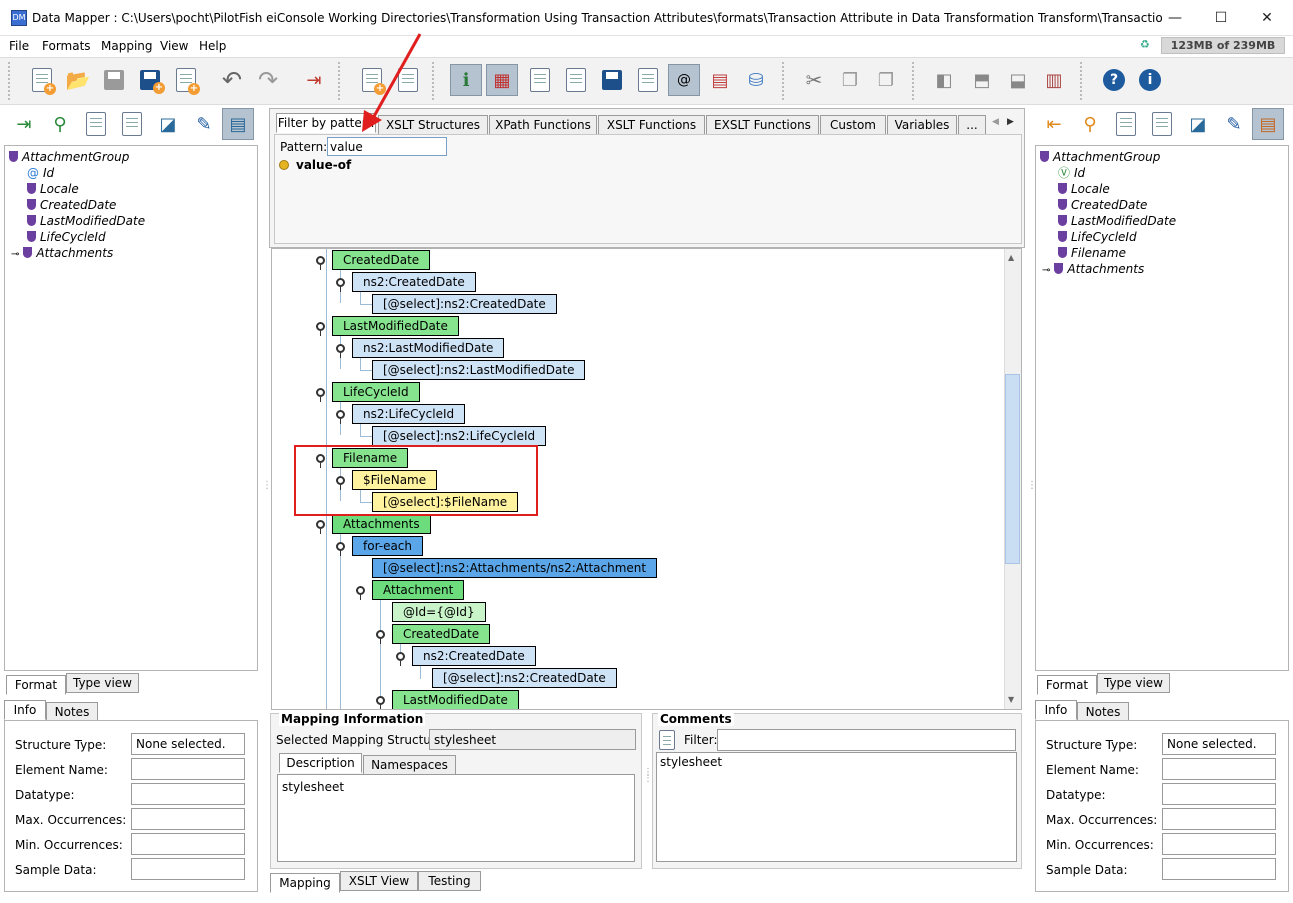 The width and height of the screenshot is (1293, 903). I want to click on tab-scroll-right-icon: ▶, so click(1010, 122).